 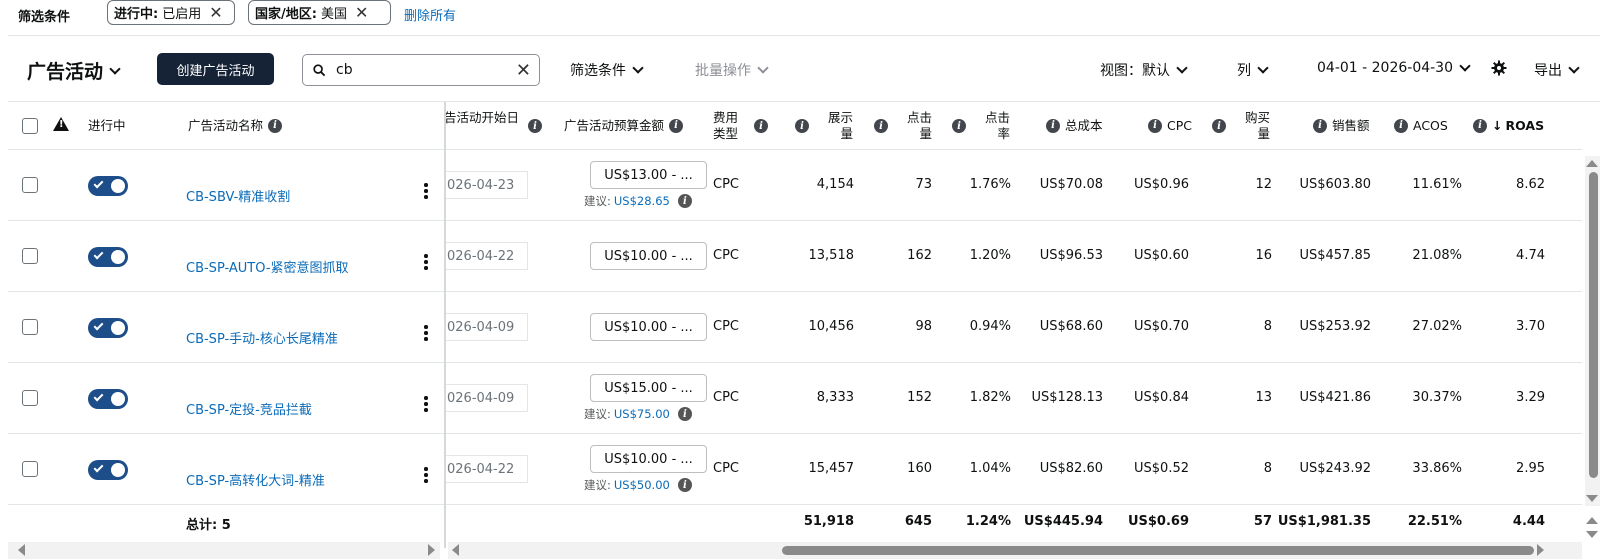 I want to click on clear-all-filters-link: 删除所有, so click(x=430, y=14).